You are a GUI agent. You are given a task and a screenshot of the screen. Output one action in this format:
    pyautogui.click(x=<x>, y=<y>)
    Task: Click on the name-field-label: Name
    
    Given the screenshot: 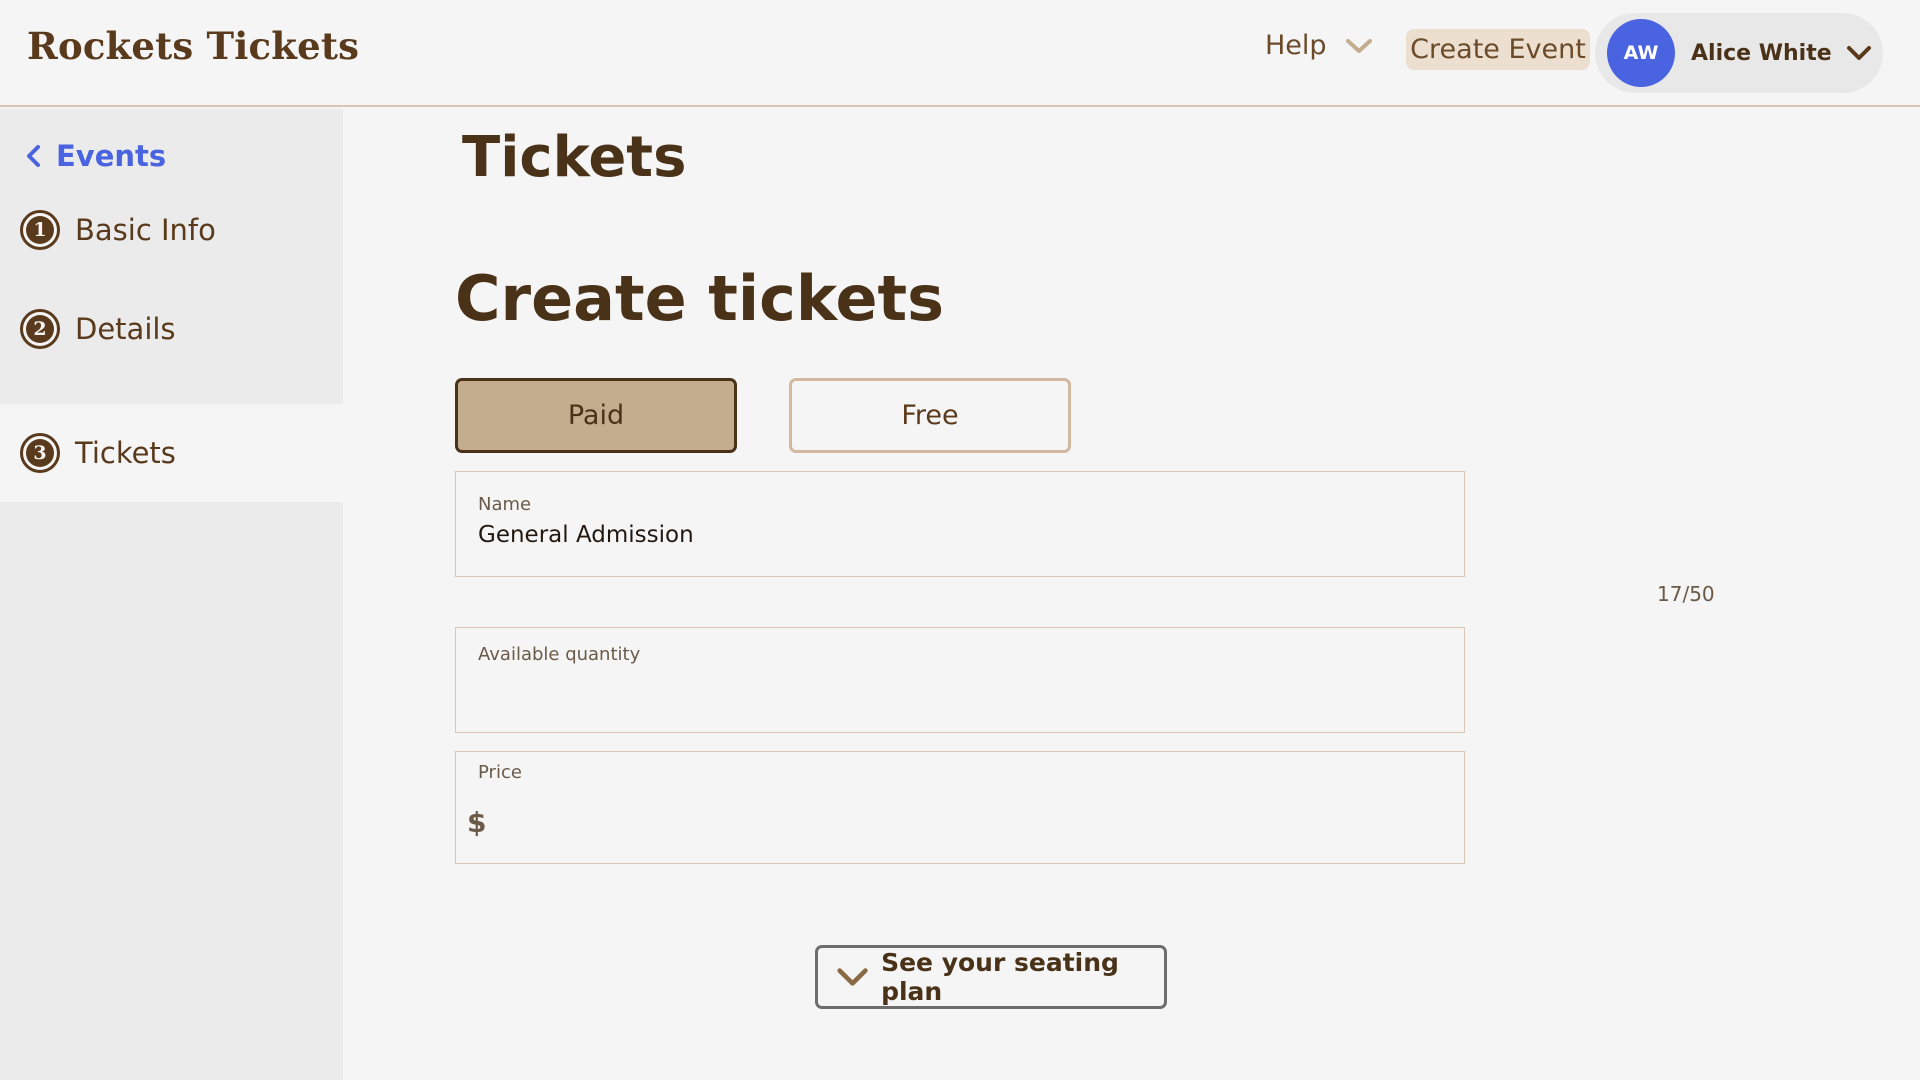 What is the action you would take?
    pyautogui.click(x=505, y=504)
    